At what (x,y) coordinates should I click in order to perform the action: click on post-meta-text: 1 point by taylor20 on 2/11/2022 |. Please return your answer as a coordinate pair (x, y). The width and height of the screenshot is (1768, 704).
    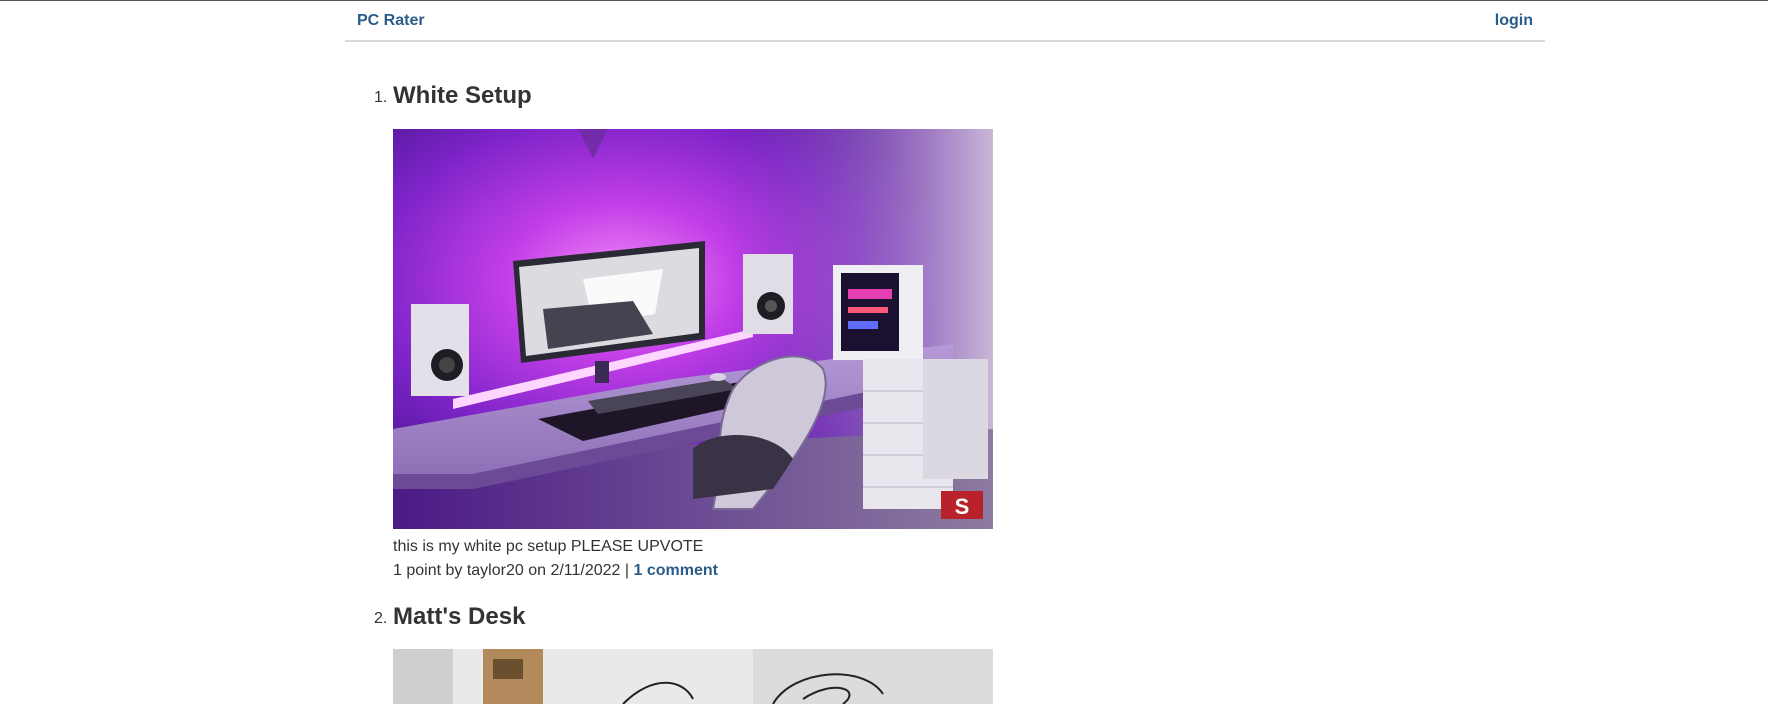
    Looking at the image, I should click on (513, 570).